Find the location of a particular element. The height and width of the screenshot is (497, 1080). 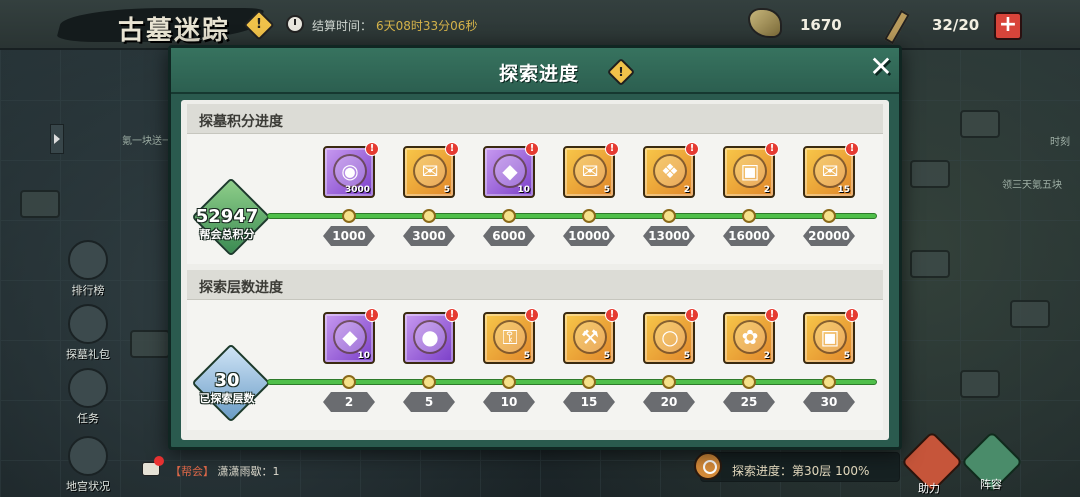

milestone-threshold-label: 30 is located at coordinates (829, 402).